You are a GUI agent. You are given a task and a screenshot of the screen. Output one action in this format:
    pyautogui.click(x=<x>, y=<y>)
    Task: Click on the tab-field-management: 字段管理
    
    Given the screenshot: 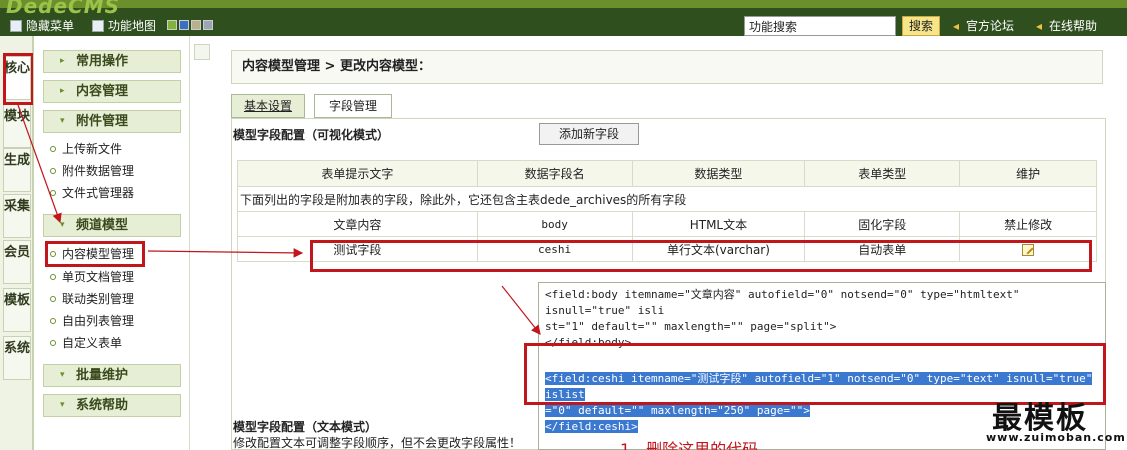 What is the action you would take?
    pyautogui.click(x=353, y=106)
    